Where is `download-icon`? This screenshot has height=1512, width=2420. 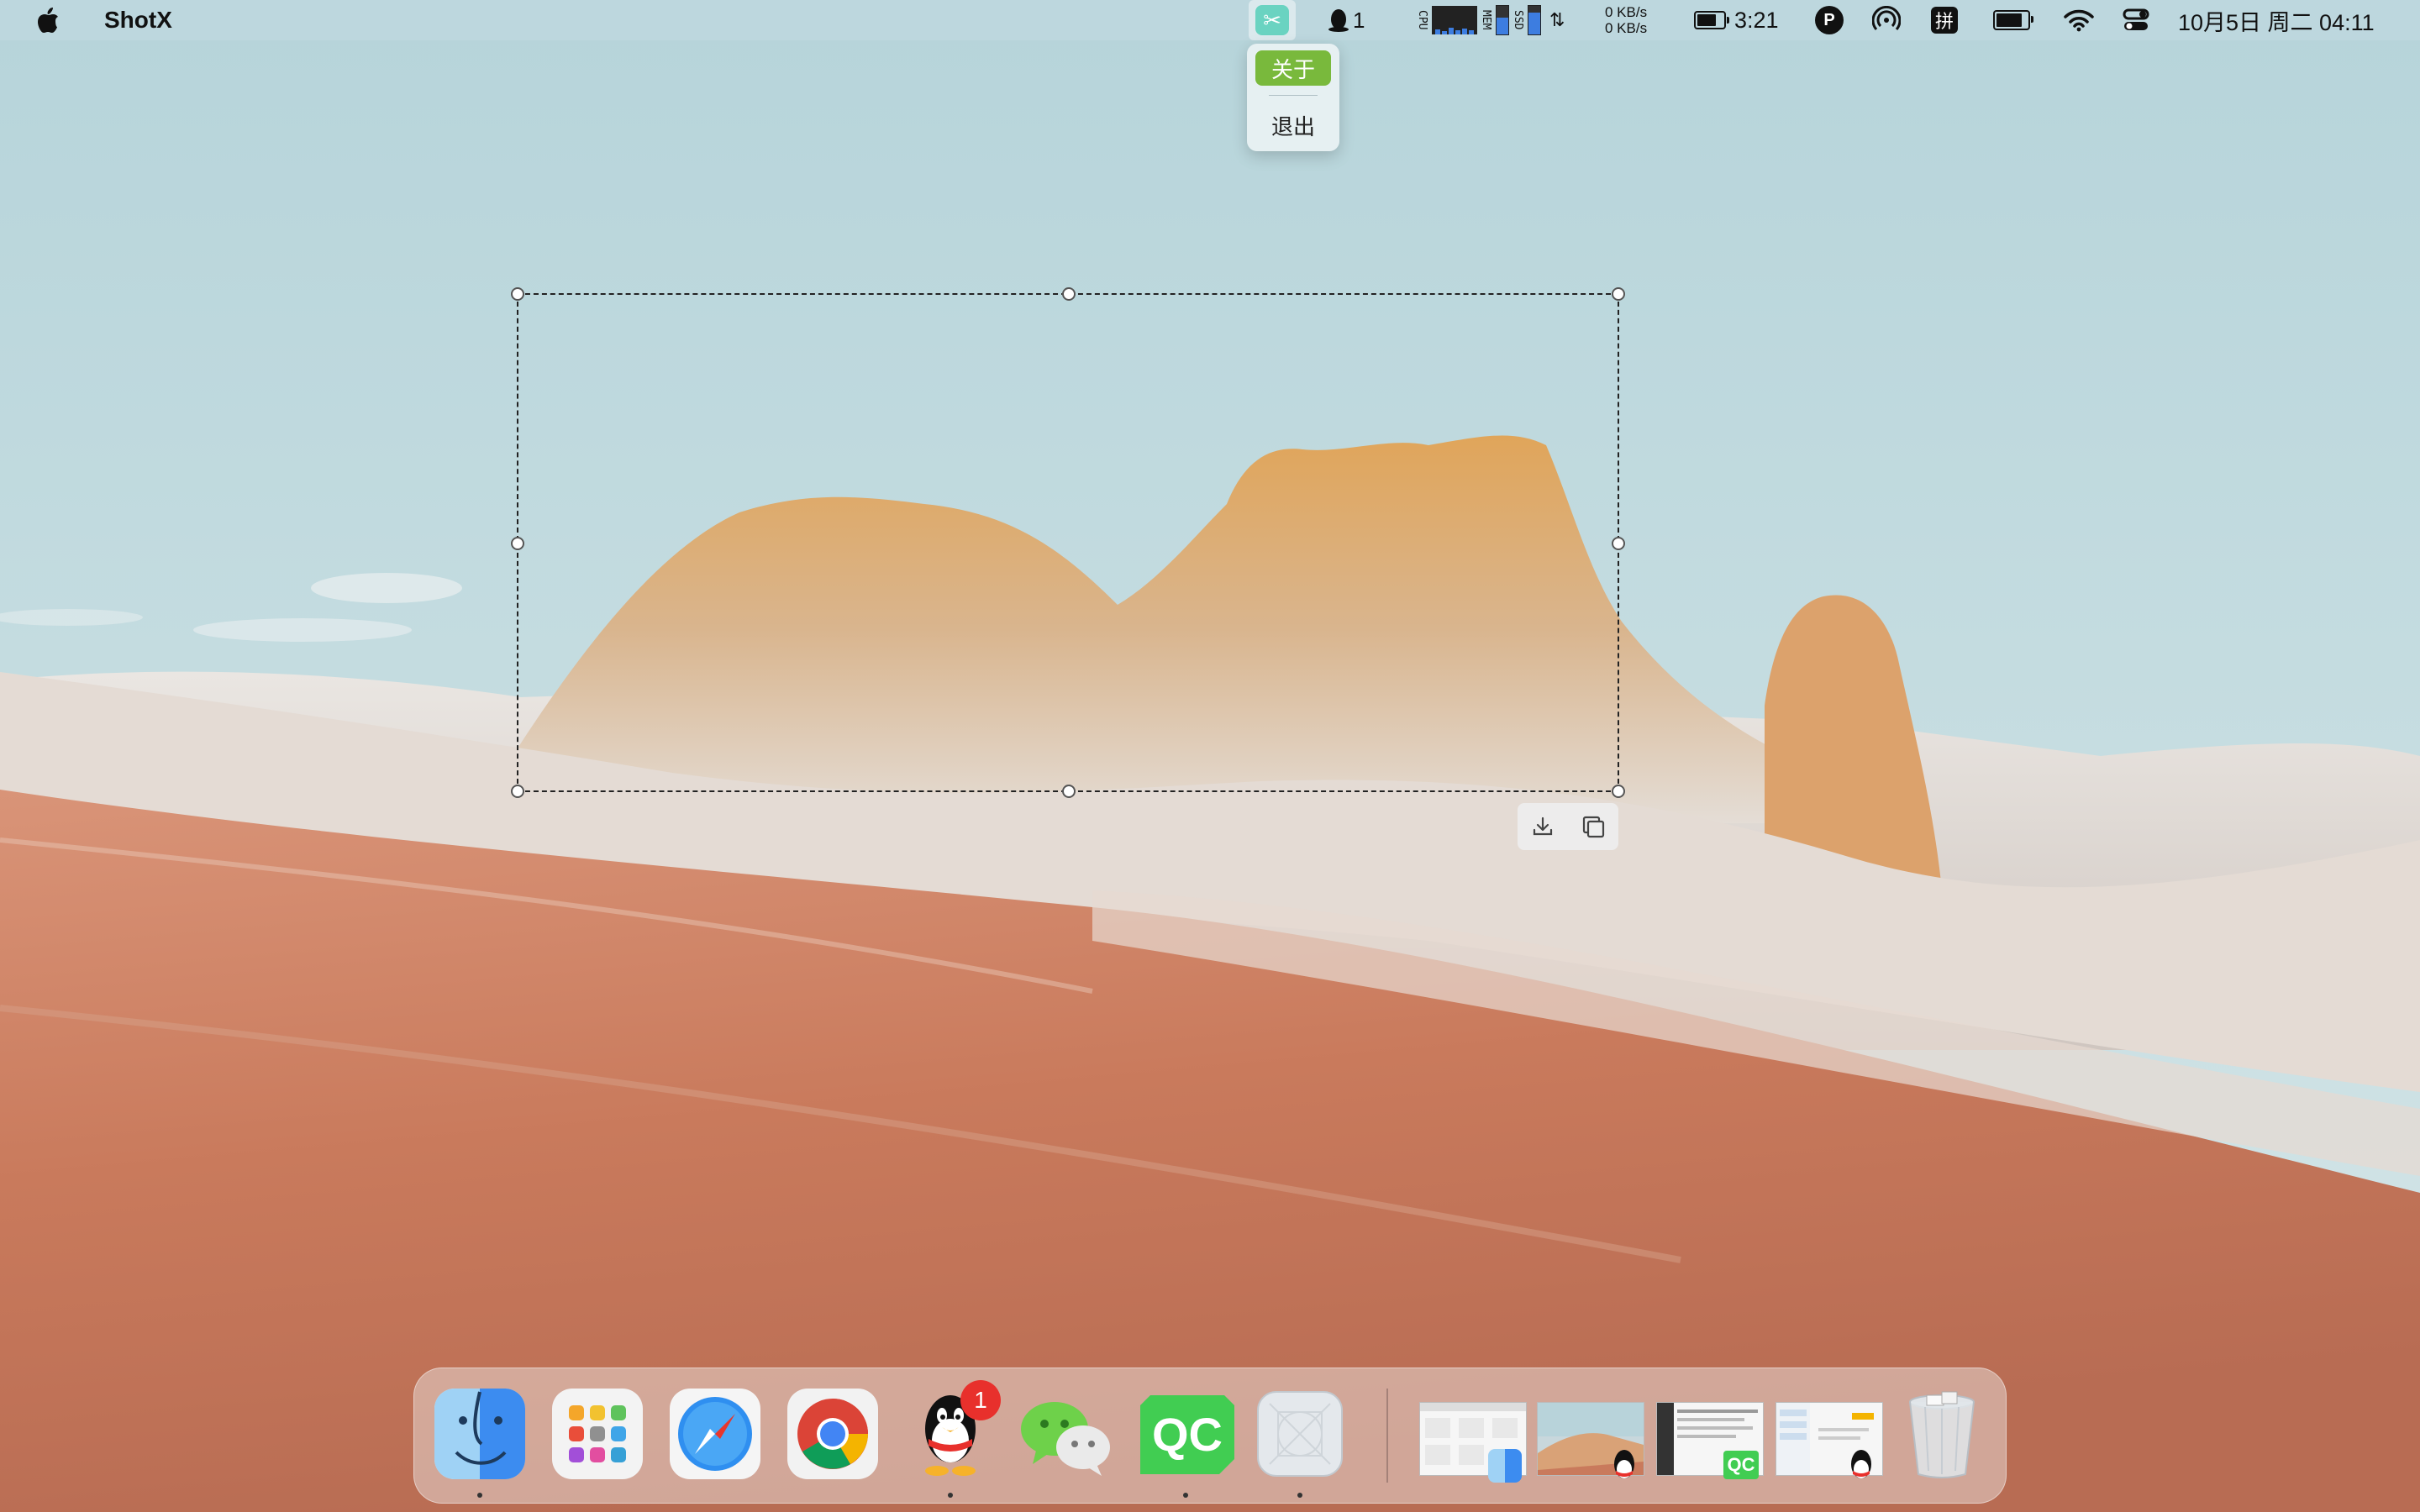
download-icon is located at coordinates (1543, 826).